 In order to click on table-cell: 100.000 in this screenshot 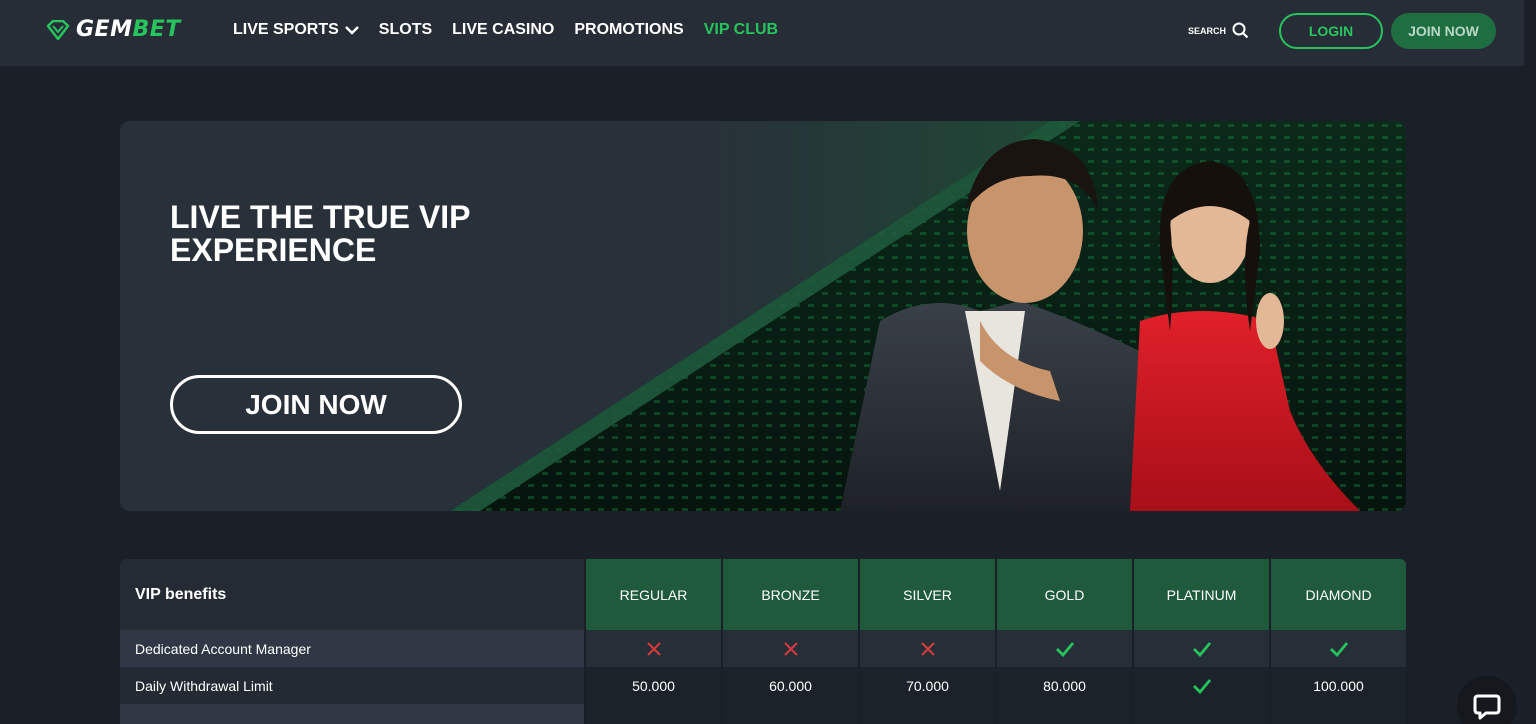, I will do `click(1337, 685)`.